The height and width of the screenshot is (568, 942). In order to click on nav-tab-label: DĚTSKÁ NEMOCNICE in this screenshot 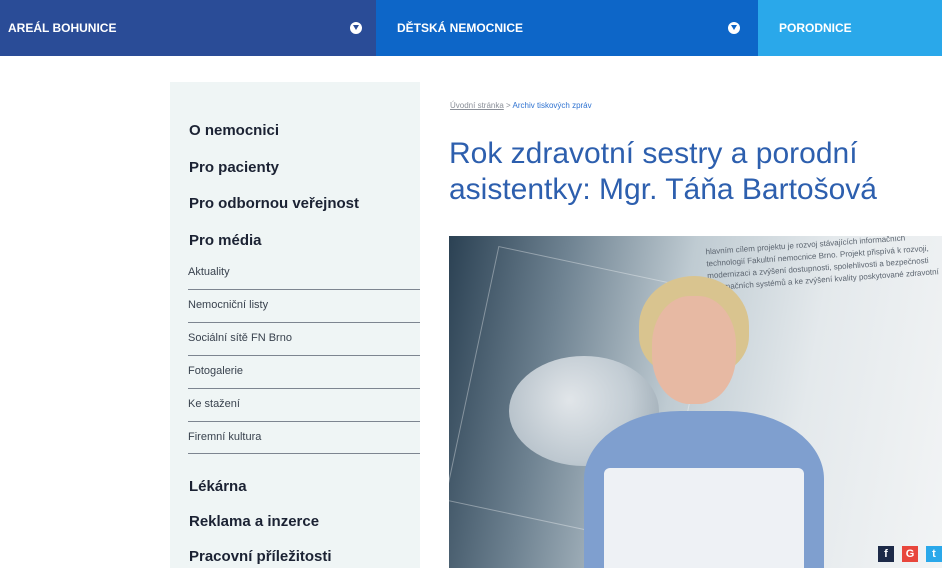, I will do `click(460, 28)`.